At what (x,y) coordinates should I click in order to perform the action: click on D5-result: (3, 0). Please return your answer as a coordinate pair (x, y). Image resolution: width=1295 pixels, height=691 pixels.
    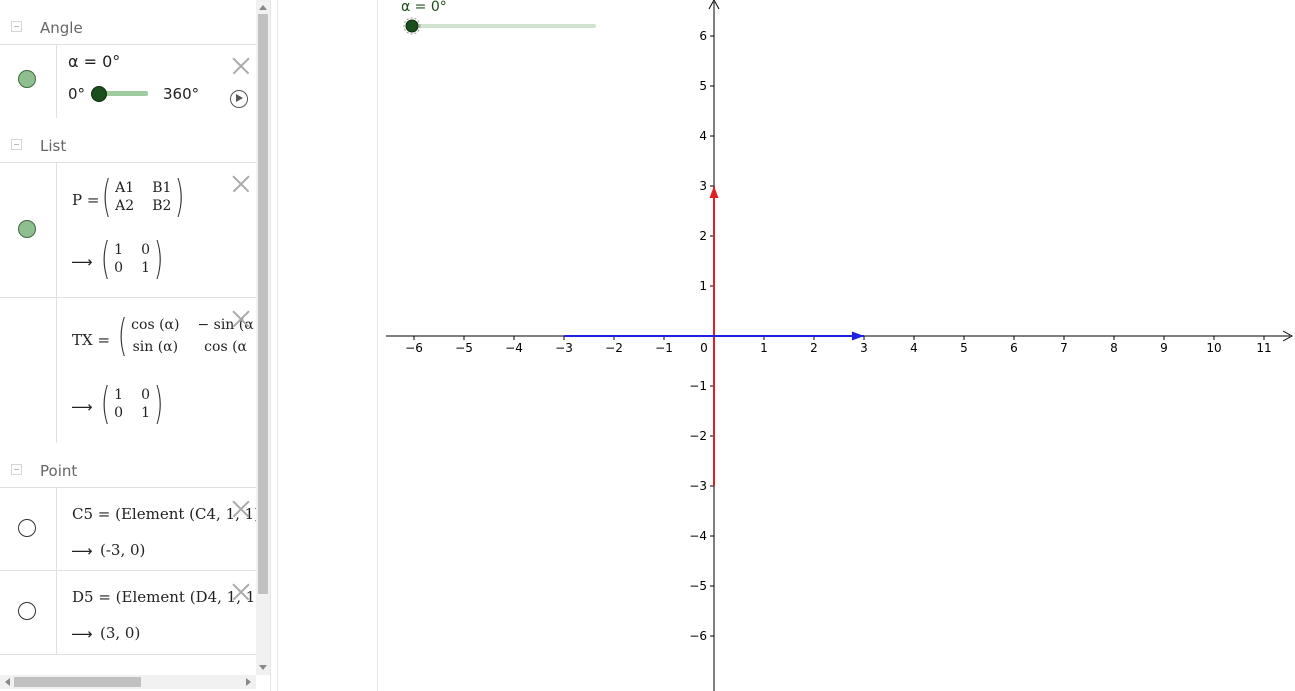
    Looking at the image, I should click on (120, 633).